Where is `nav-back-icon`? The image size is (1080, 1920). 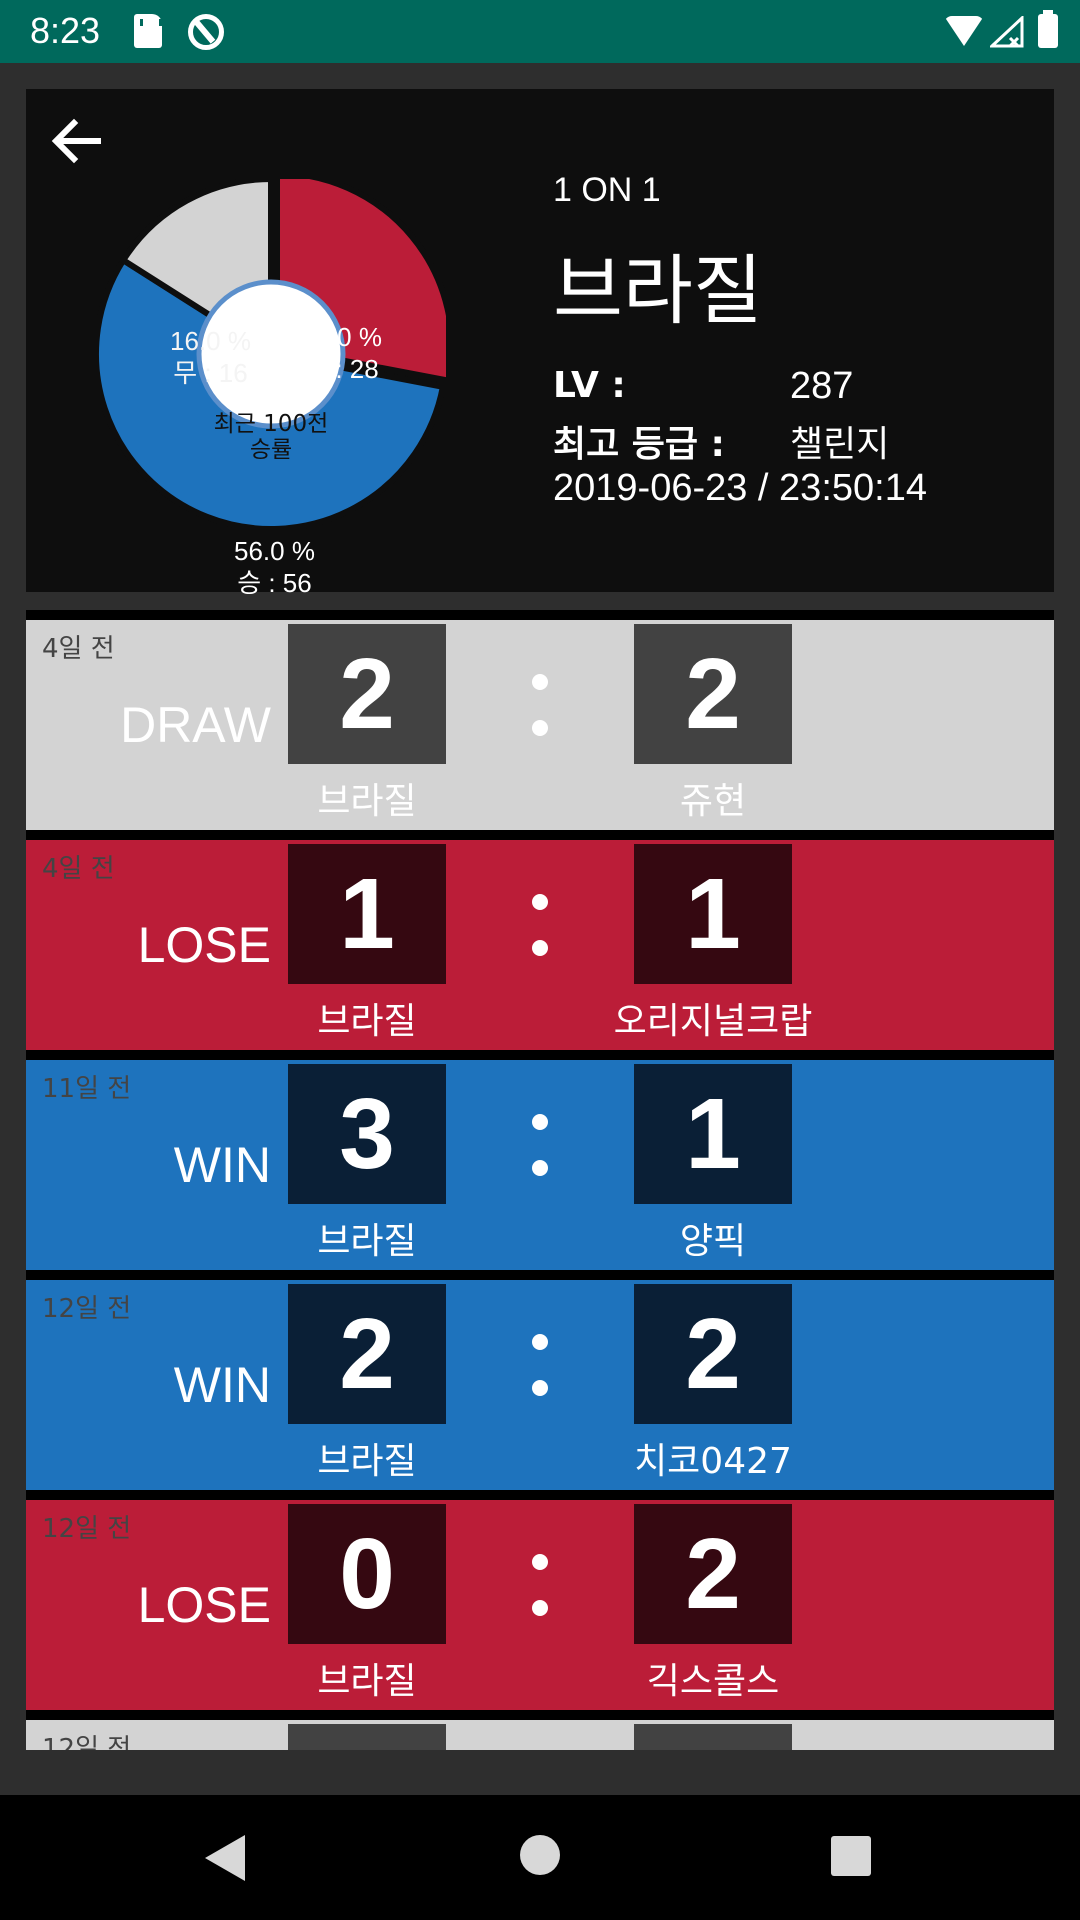
nav-back-icon is located at coordinates (225, 1858).